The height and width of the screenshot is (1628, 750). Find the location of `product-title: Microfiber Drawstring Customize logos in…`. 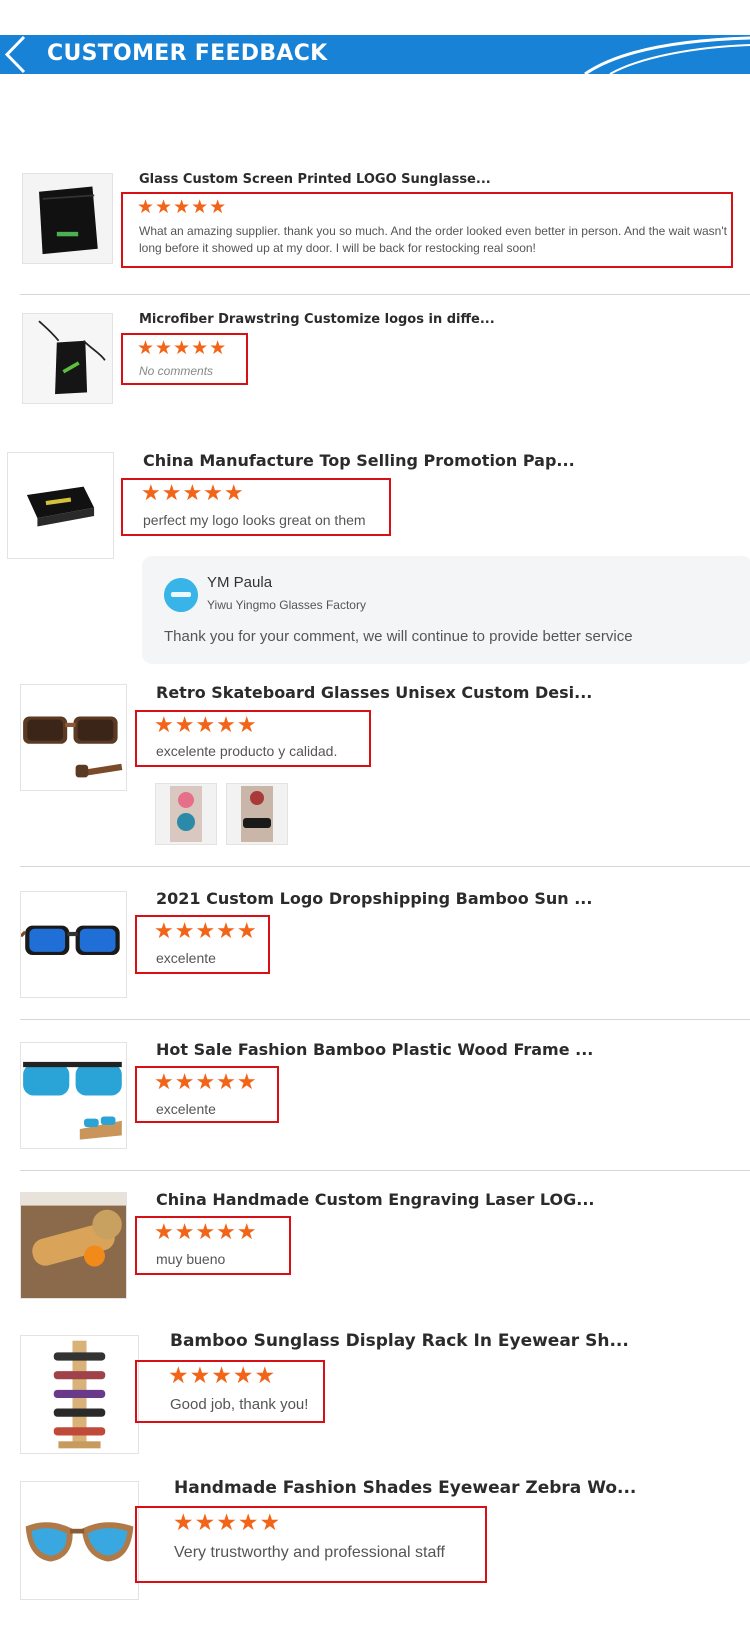

product-title: Microfiber Drawstring Customize logos in… is located at coordinates (317, 319).